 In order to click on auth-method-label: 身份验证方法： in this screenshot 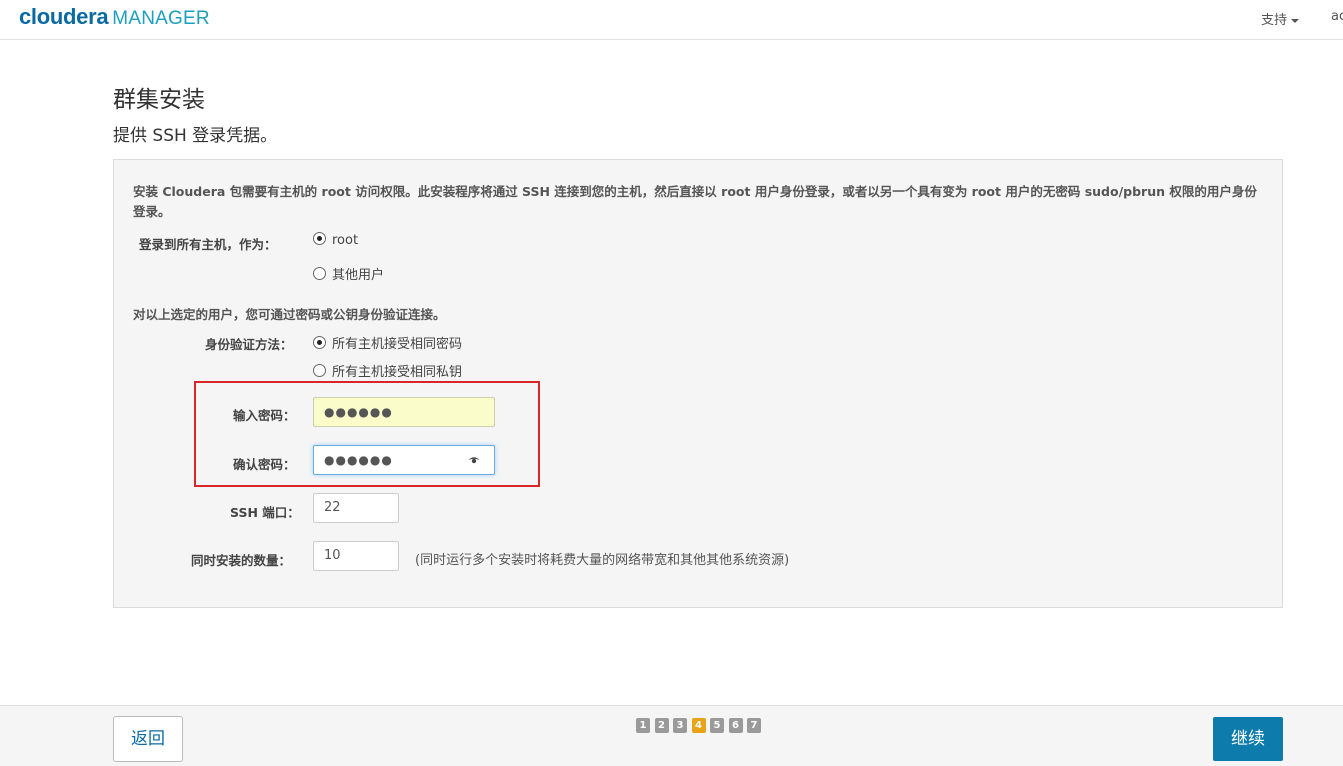, I will do `click(249, 344)`.